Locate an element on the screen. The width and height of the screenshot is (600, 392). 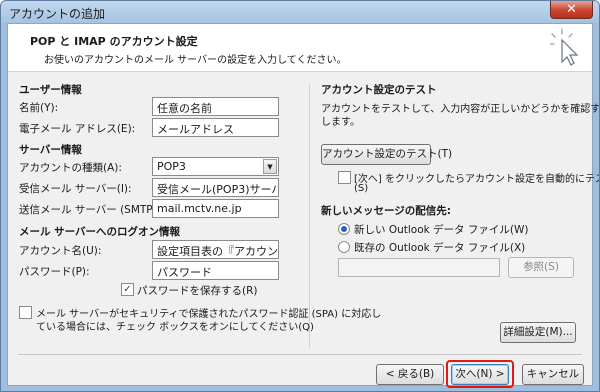
user-info-heading: ユーザー情報 is located at coordinates (50, 90).